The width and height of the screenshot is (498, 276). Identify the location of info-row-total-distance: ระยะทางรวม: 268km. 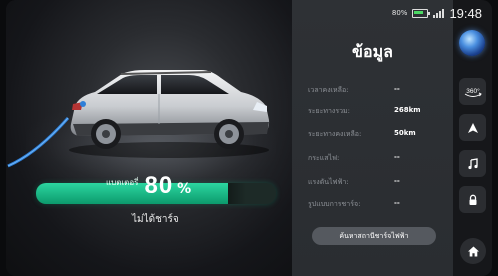
(376, 113).